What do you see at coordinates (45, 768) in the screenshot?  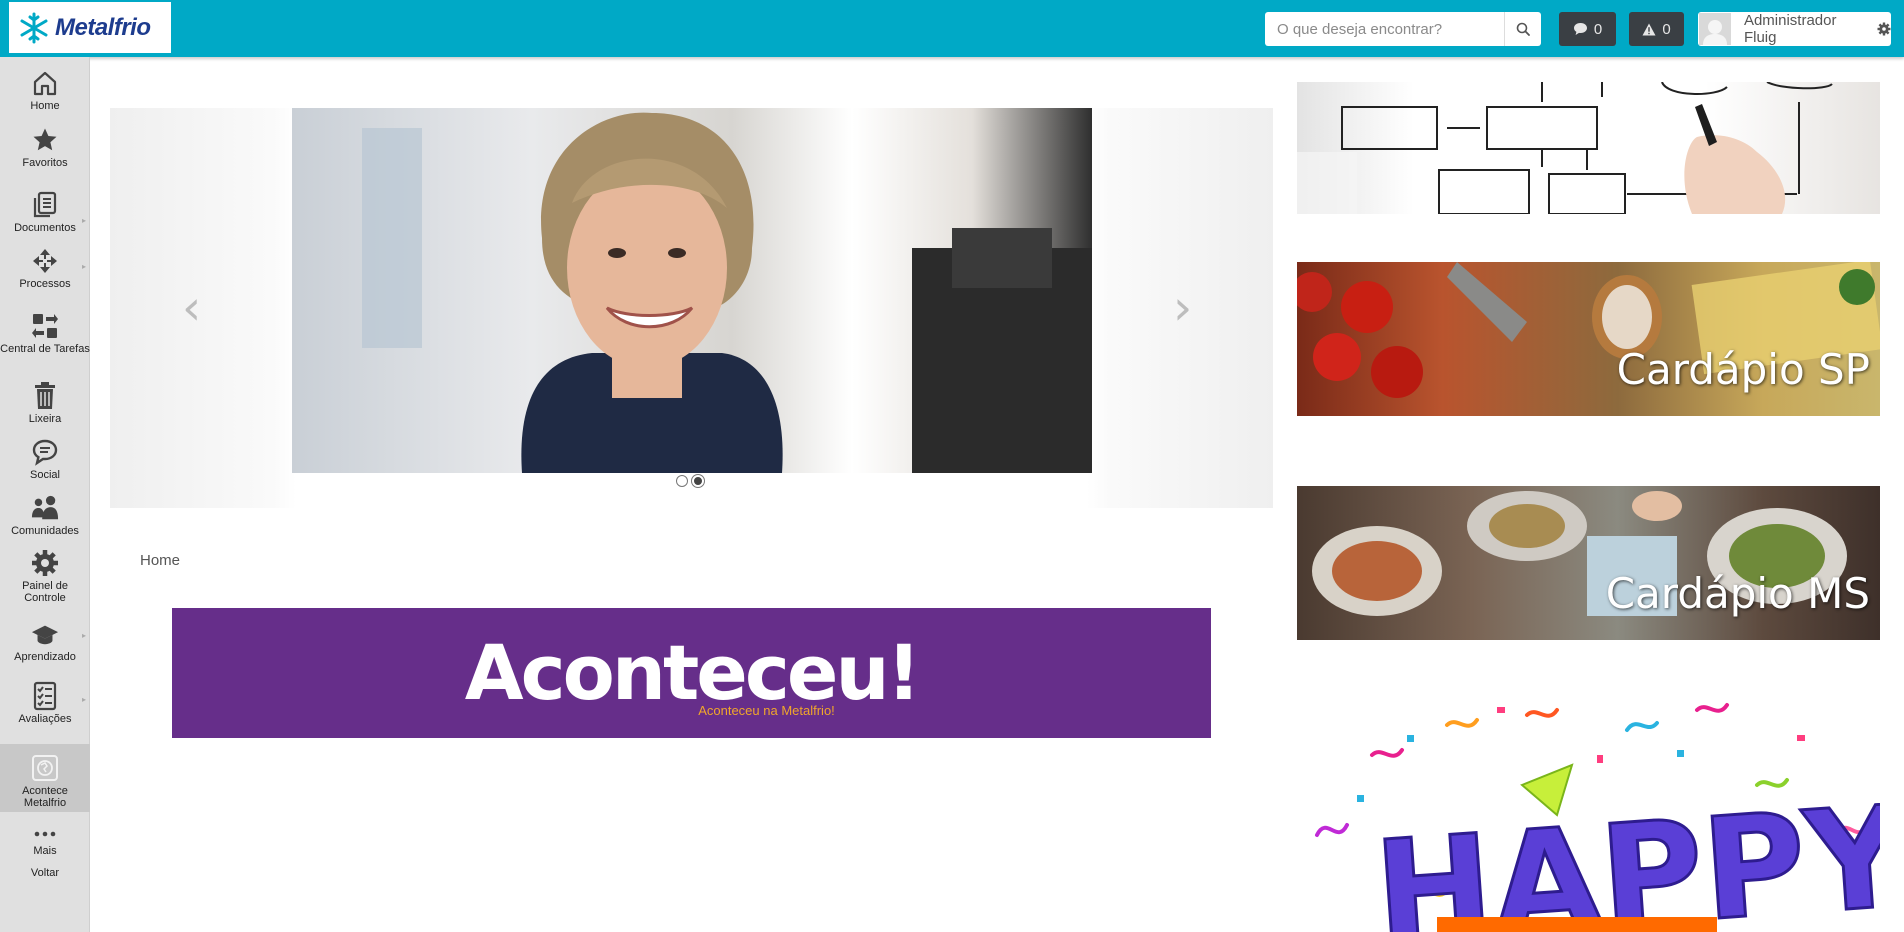 I see `globe-icon` at bounding box center [45, 768].